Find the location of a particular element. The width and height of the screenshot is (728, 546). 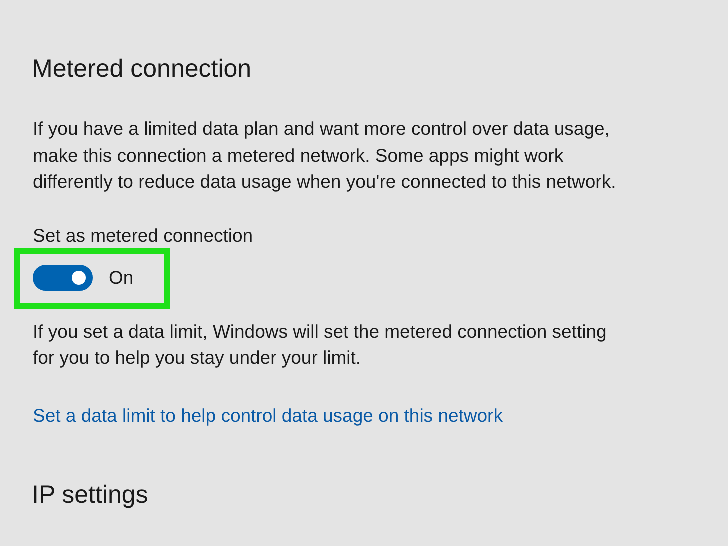

toggle-state-text: On is located at coordinates (121, 278).